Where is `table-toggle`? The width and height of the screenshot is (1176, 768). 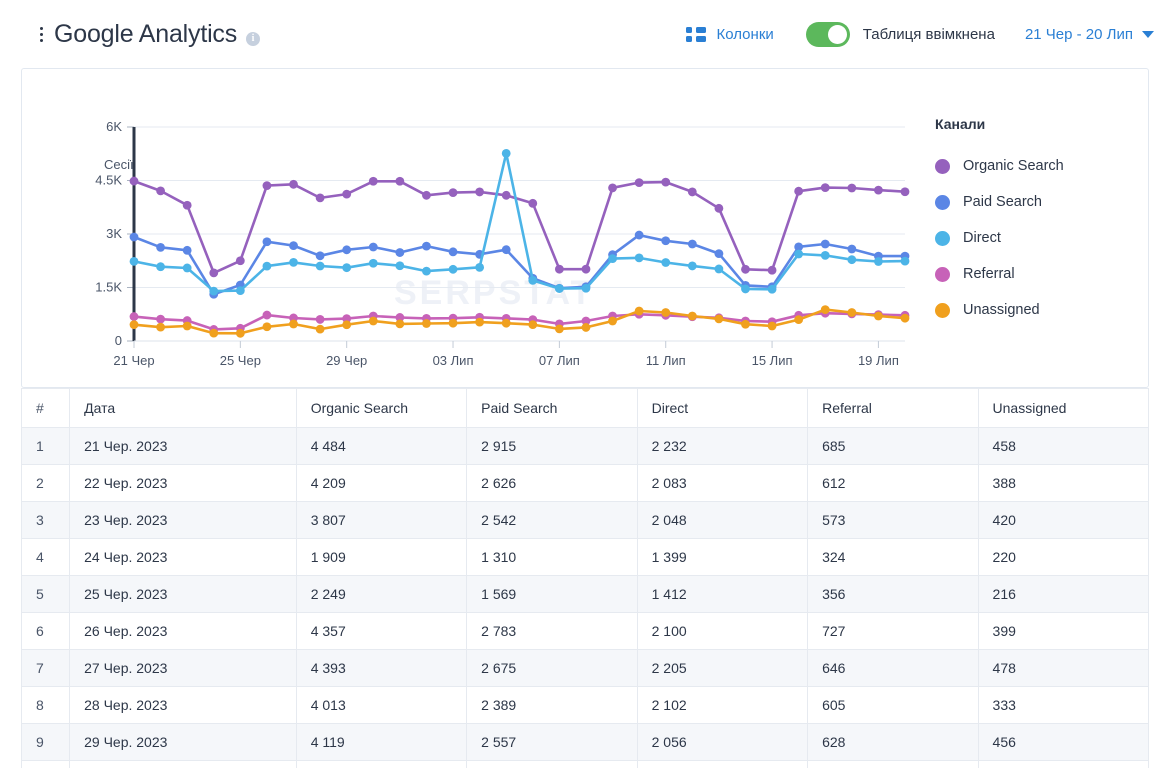 table-toggle is located at coordinates (827, 34).